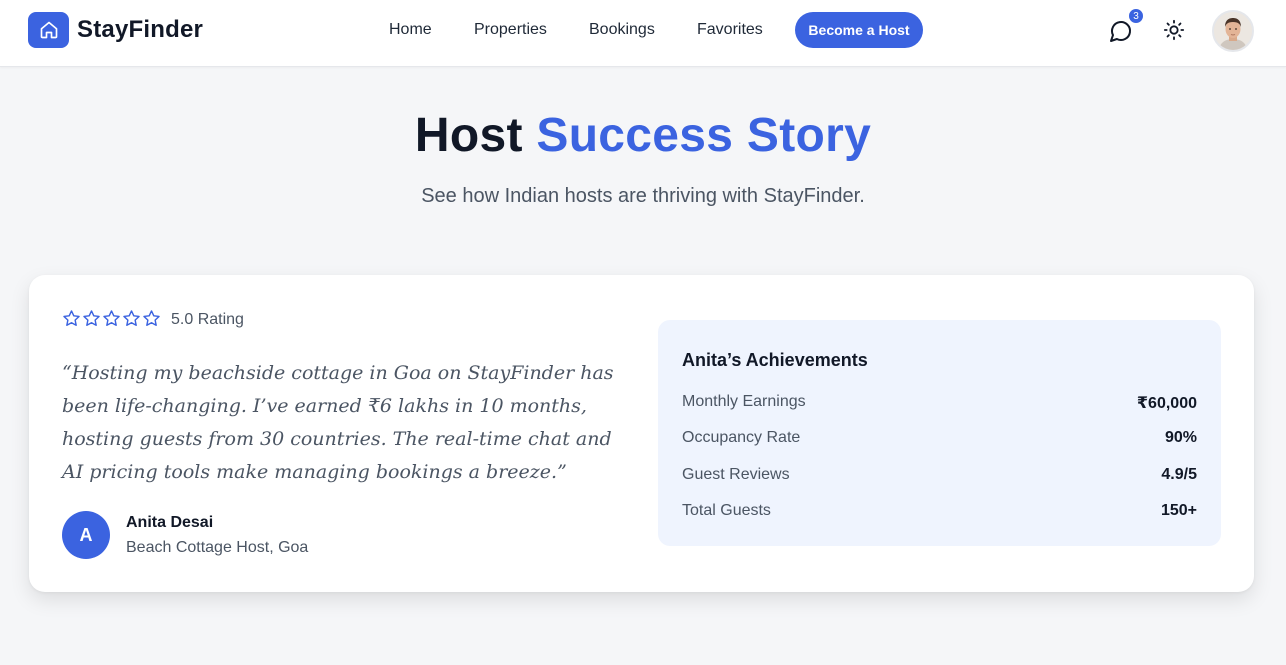 The width and height of the screenshot is (1286, 665). What do you see at coordinates (741, 437) in the screenshot?
I see `stat-label: Occupancy Rate` at bounding box center [741, 437].